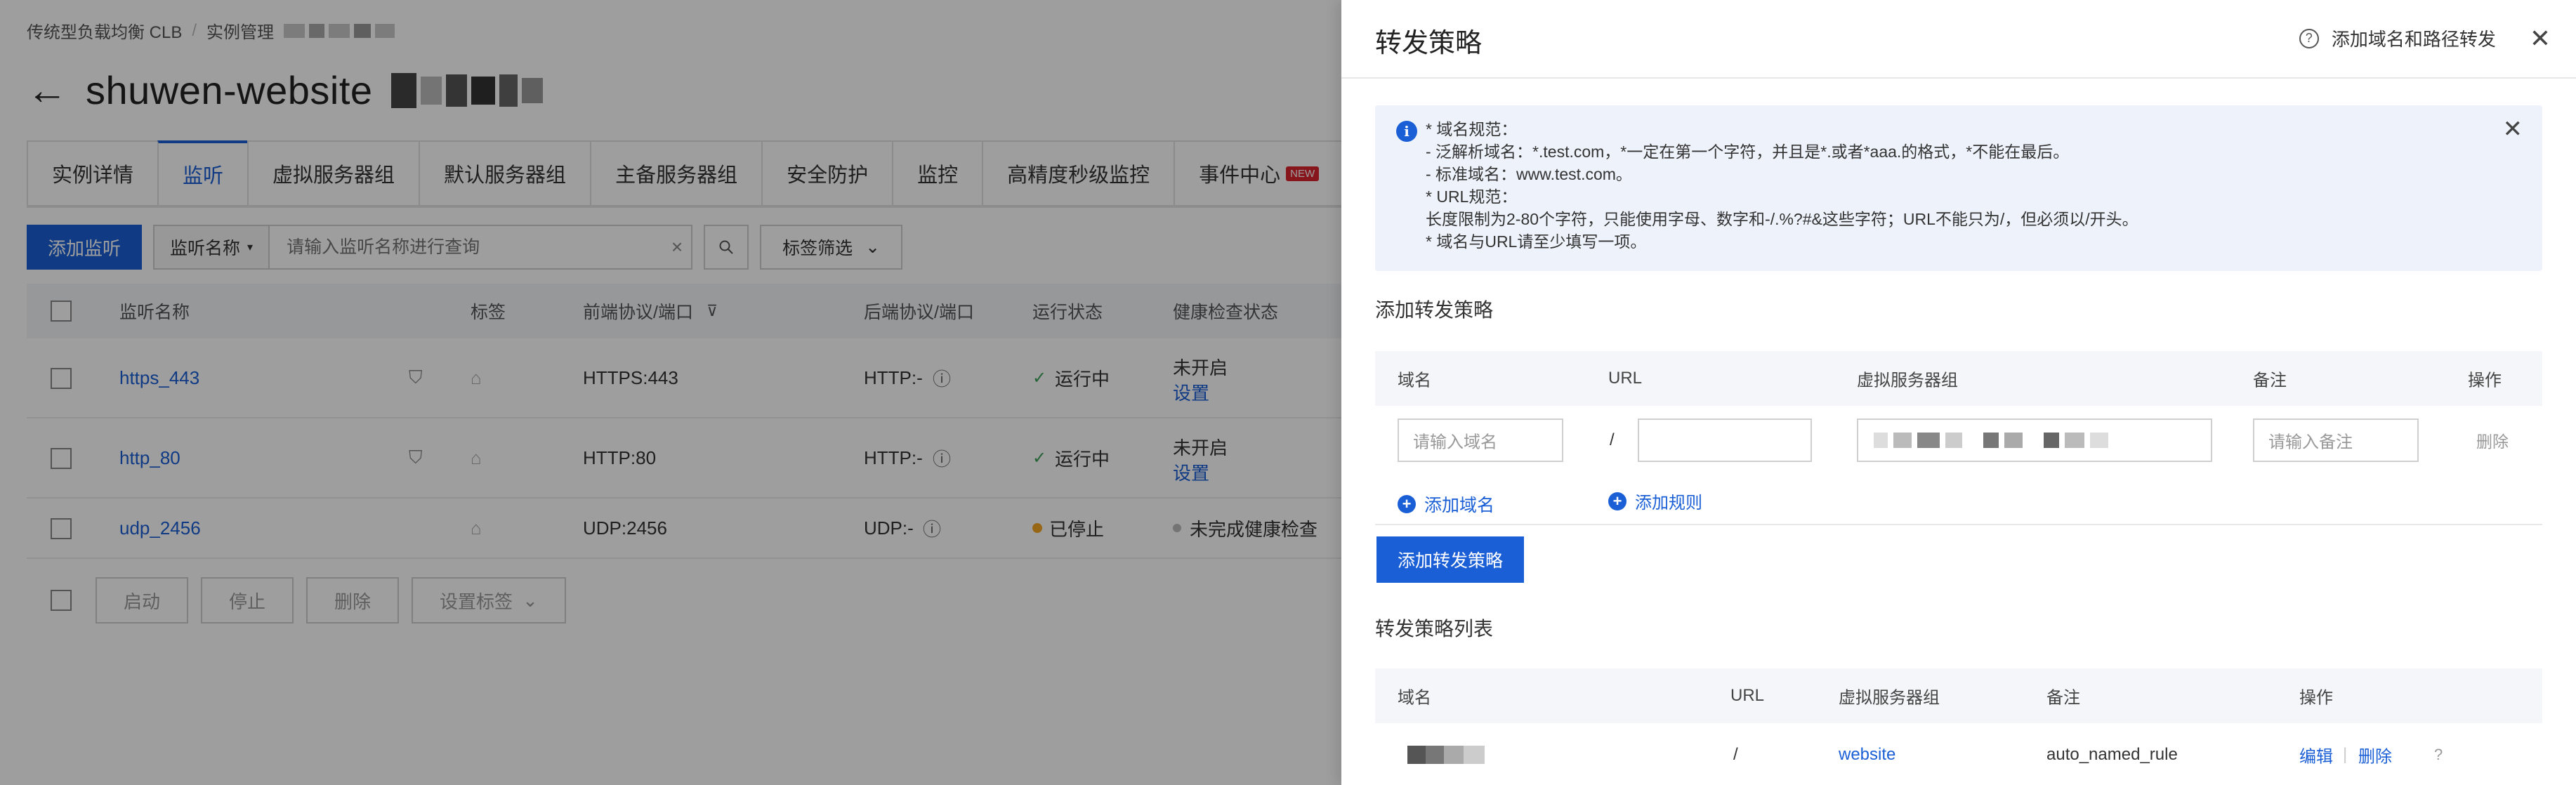 Image resolution: width=2576 pixels, height=785 pixels. Describe the element at coordinates (1446, 755) in the screenshot. I see `redacted-domain` at that location.